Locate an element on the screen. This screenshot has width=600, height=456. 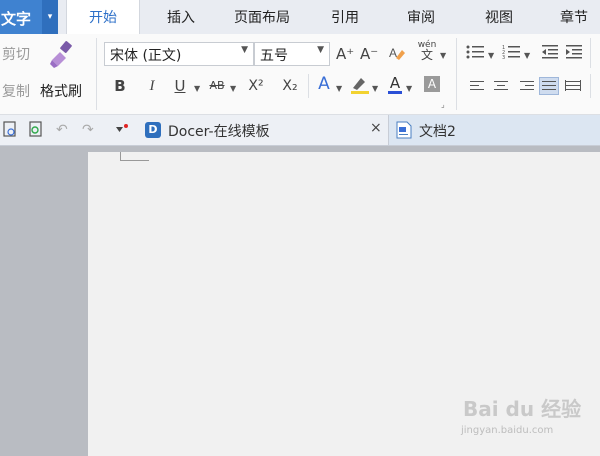
print-icon is located at coordinates (36, 130).